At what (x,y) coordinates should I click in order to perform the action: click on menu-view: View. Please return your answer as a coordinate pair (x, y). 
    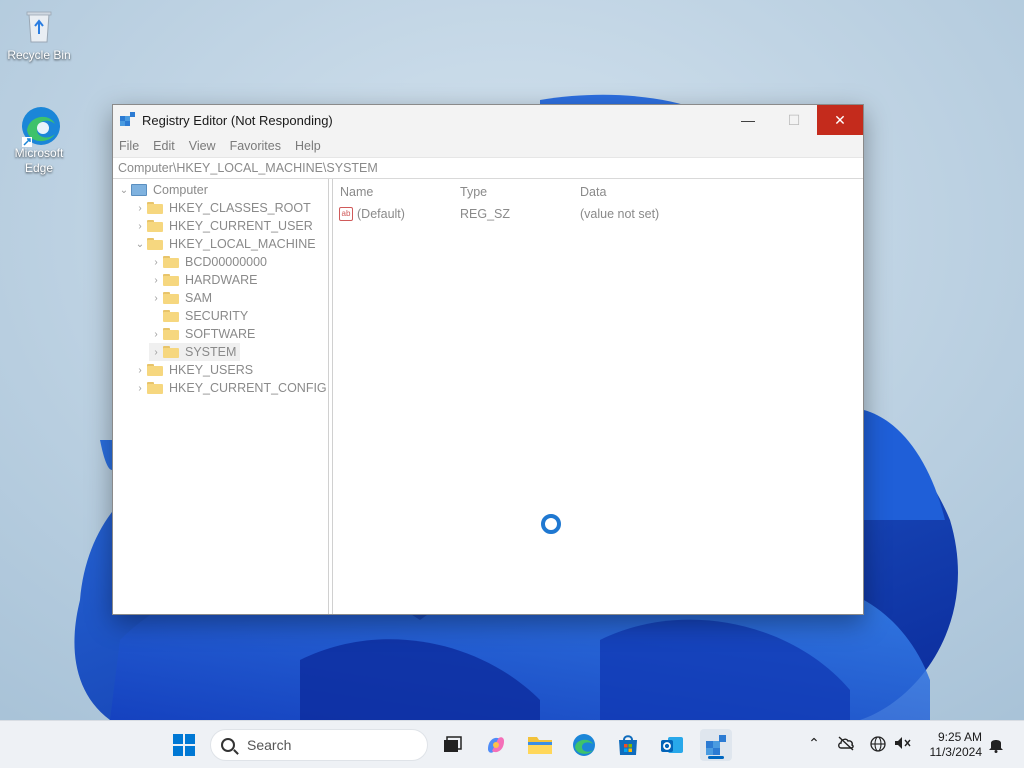
    Looking at the image, I should click on (202, 146).